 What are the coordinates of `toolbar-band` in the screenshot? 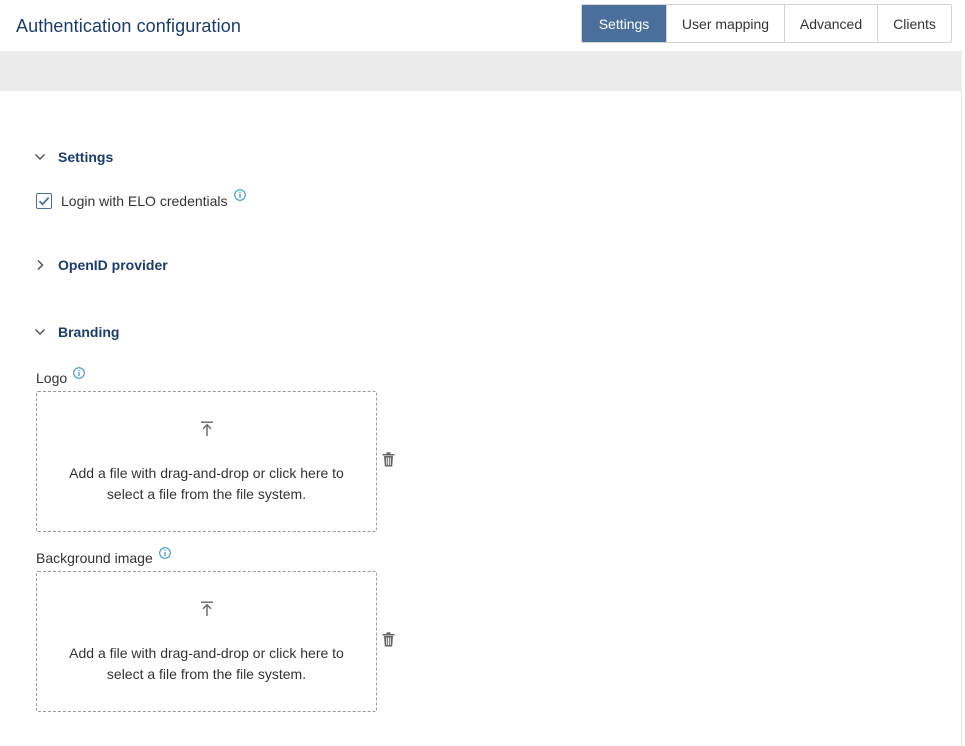 It's located at (481, 71).